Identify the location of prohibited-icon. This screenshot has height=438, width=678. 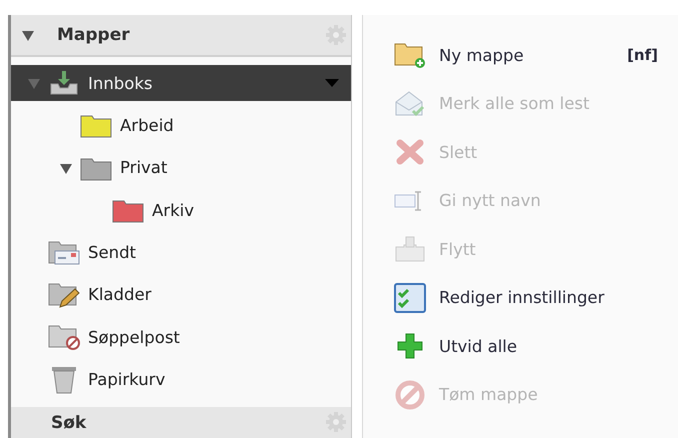
(410, 395).